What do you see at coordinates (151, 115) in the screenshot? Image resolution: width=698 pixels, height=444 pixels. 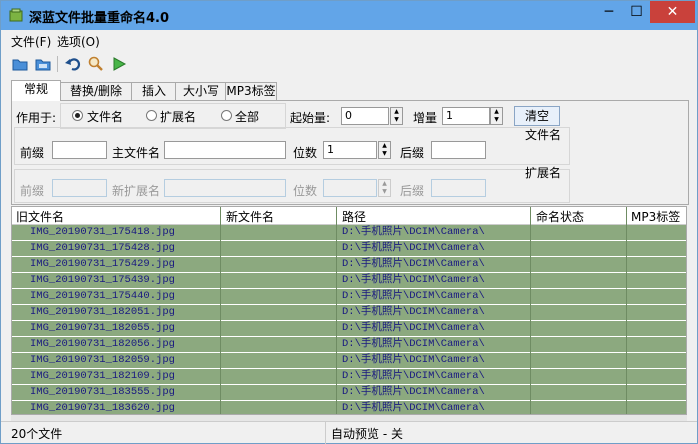 I see `radio-extension` at bounding box center [151, 115].